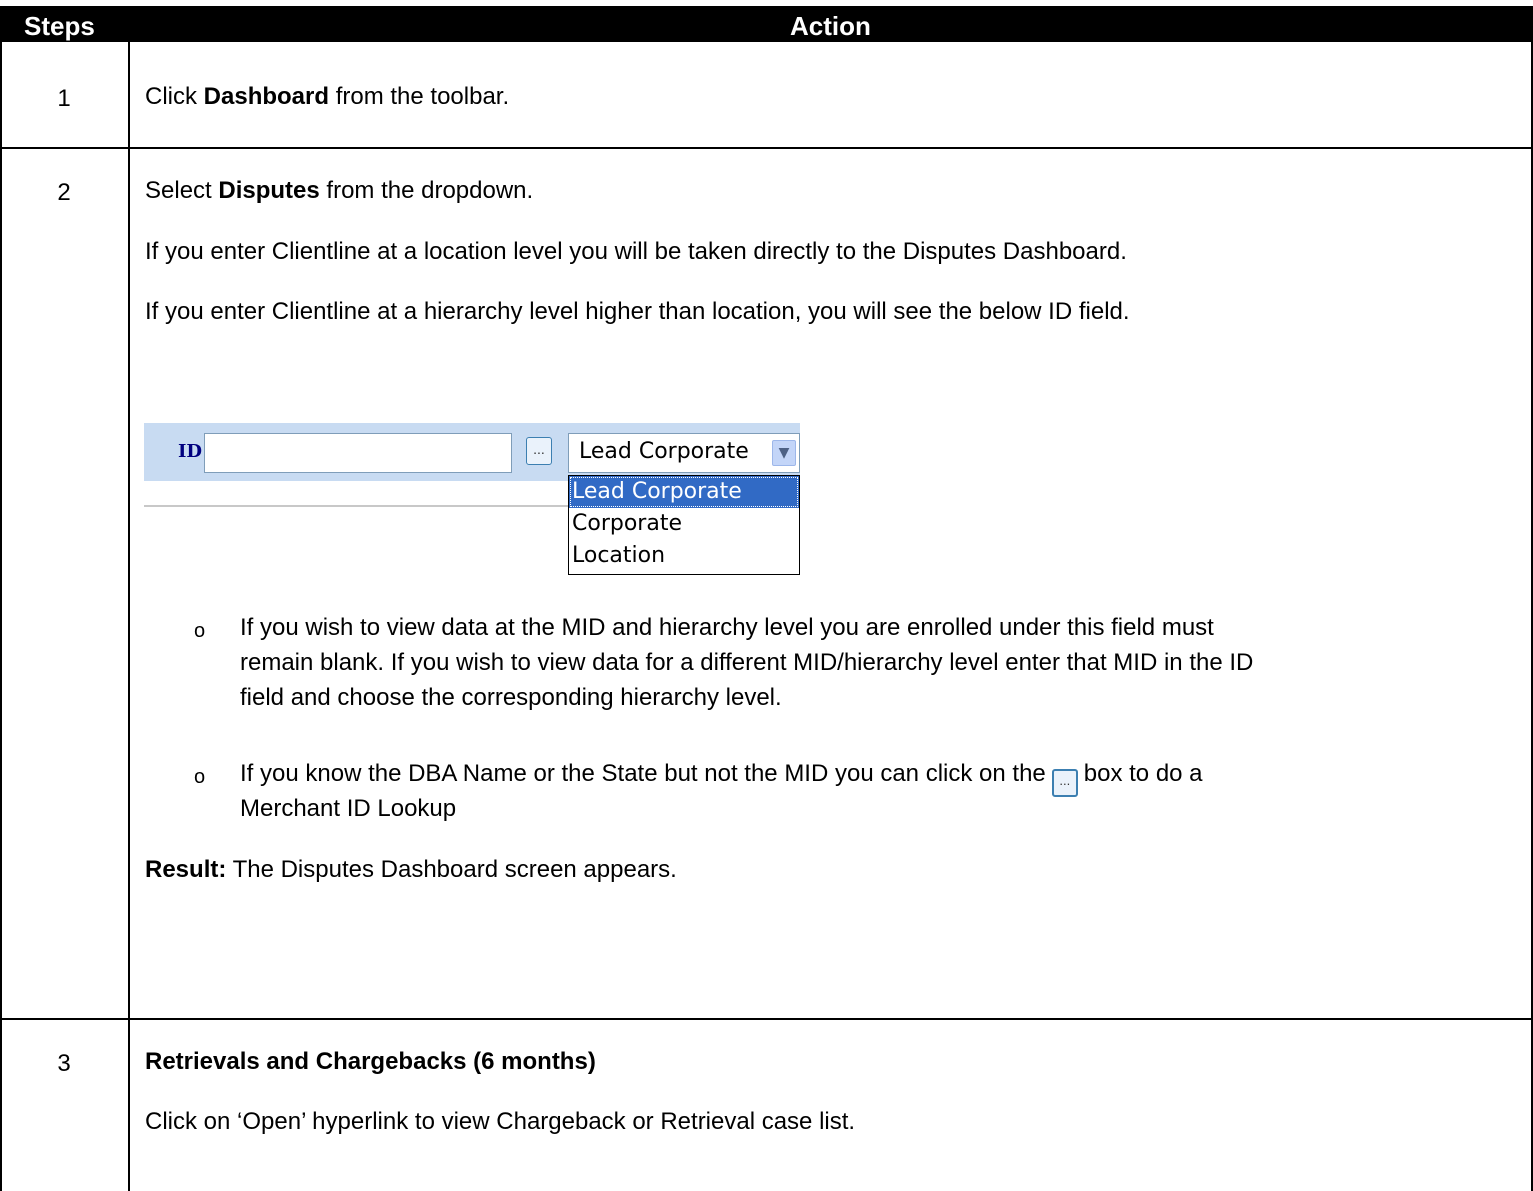 The width and height of the screenshot is (1533, 1191). I want to click on bullet-marker-2: o, so click(200, 777).